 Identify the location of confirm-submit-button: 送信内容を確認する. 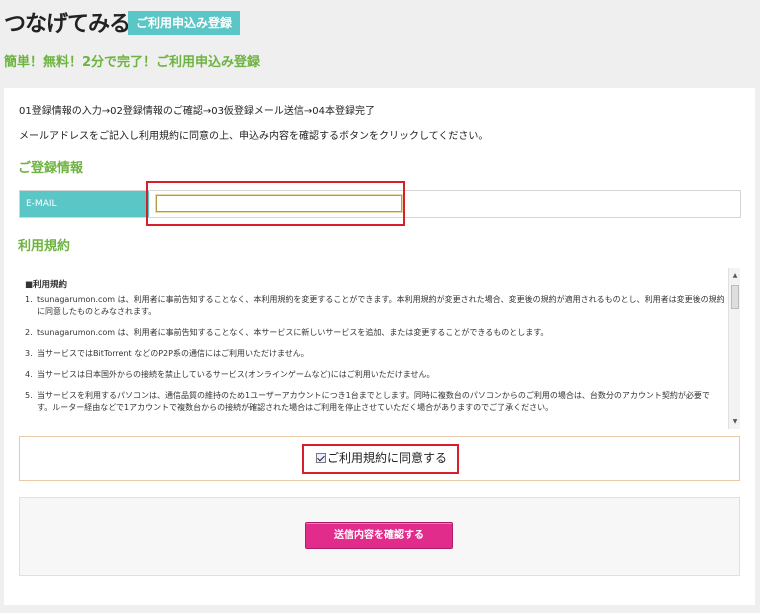
(379, 535).